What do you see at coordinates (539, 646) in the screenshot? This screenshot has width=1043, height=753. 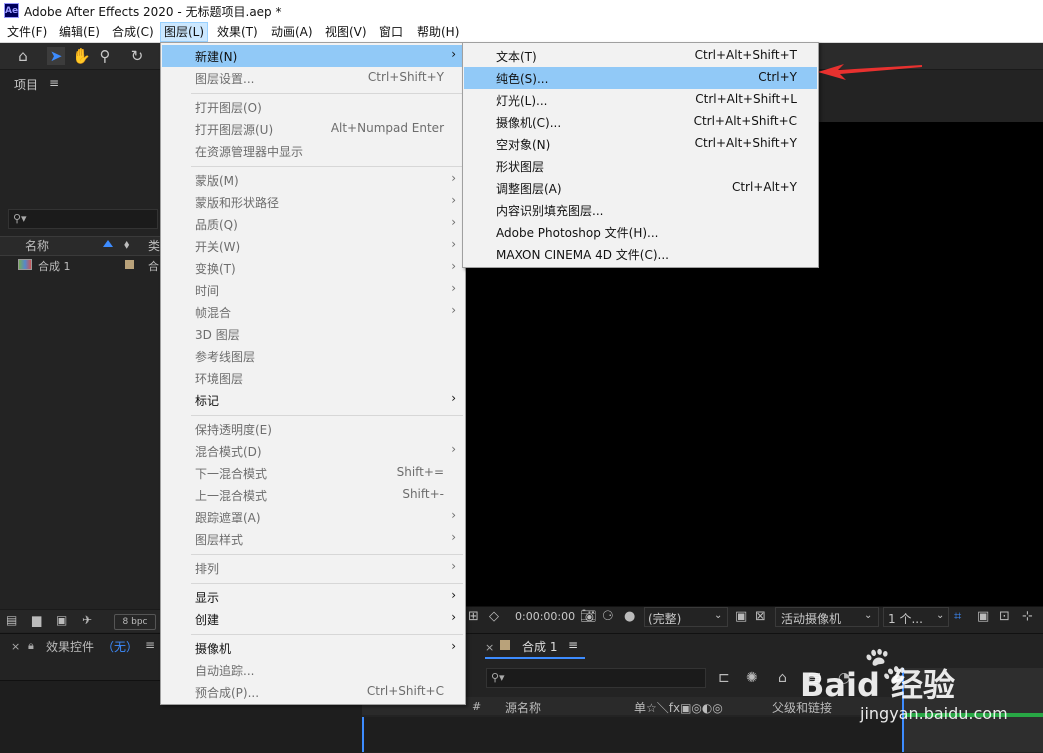 I see `timeline-tab-title: 合成 1` at bounding box center [539, 646].